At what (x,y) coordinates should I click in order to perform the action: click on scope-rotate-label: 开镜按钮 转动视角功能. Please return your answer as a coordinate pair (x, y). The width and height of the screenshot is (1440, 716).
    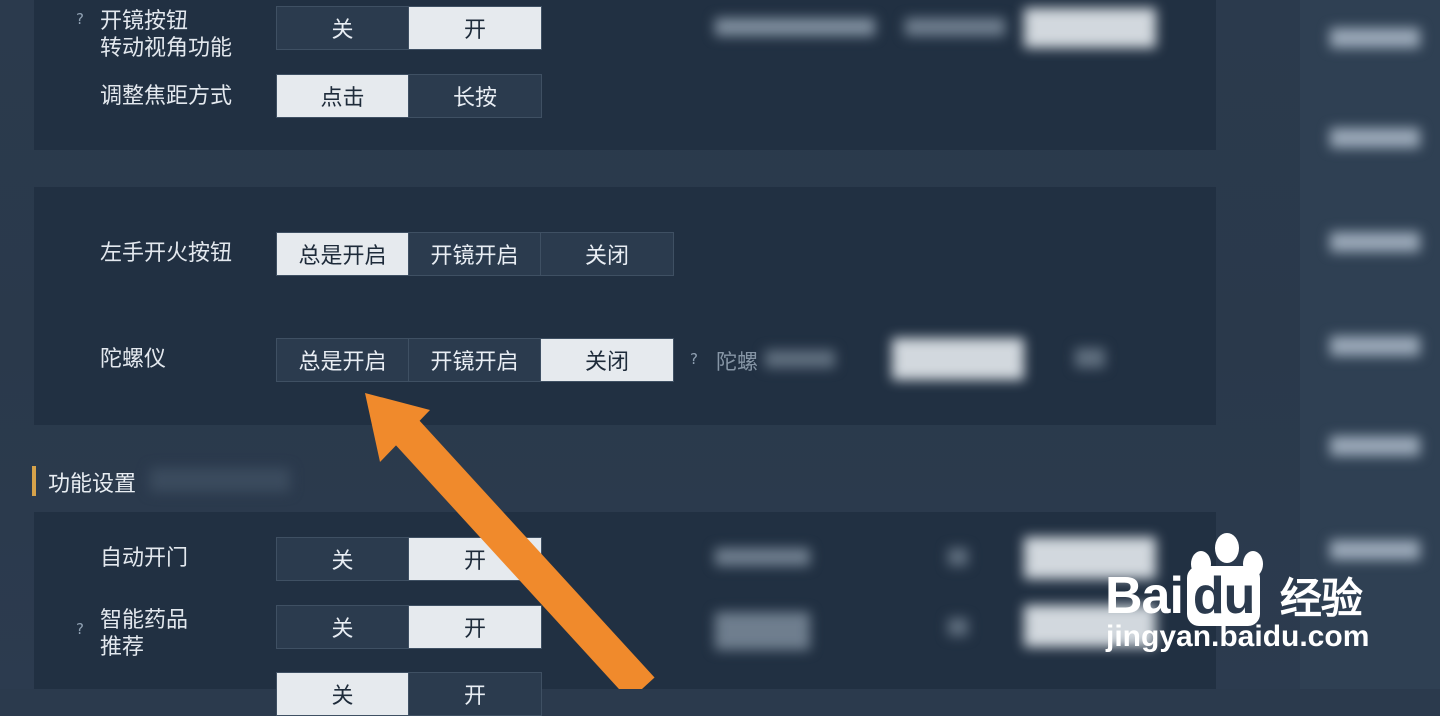
    Looking at the image, I should click on (166, 35).